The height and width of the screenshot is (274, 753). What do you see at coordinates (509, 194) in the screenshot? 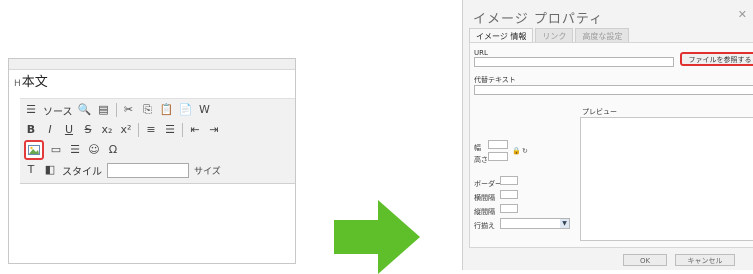
I see `hspace-input` at bounding box center [509, 194].